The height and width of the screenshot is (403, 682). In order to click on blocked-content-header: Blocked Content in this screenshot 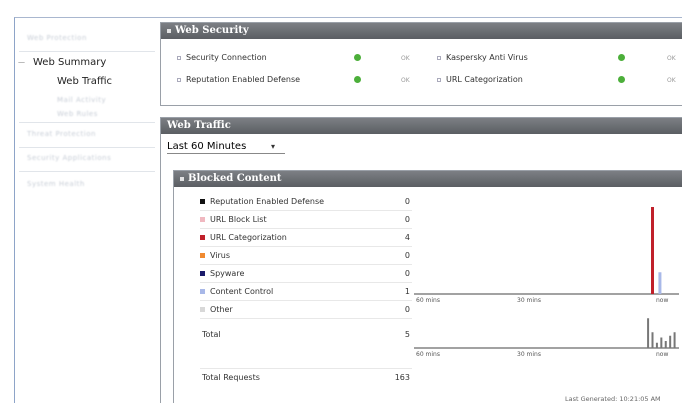, I will do `click(428, 179)`.